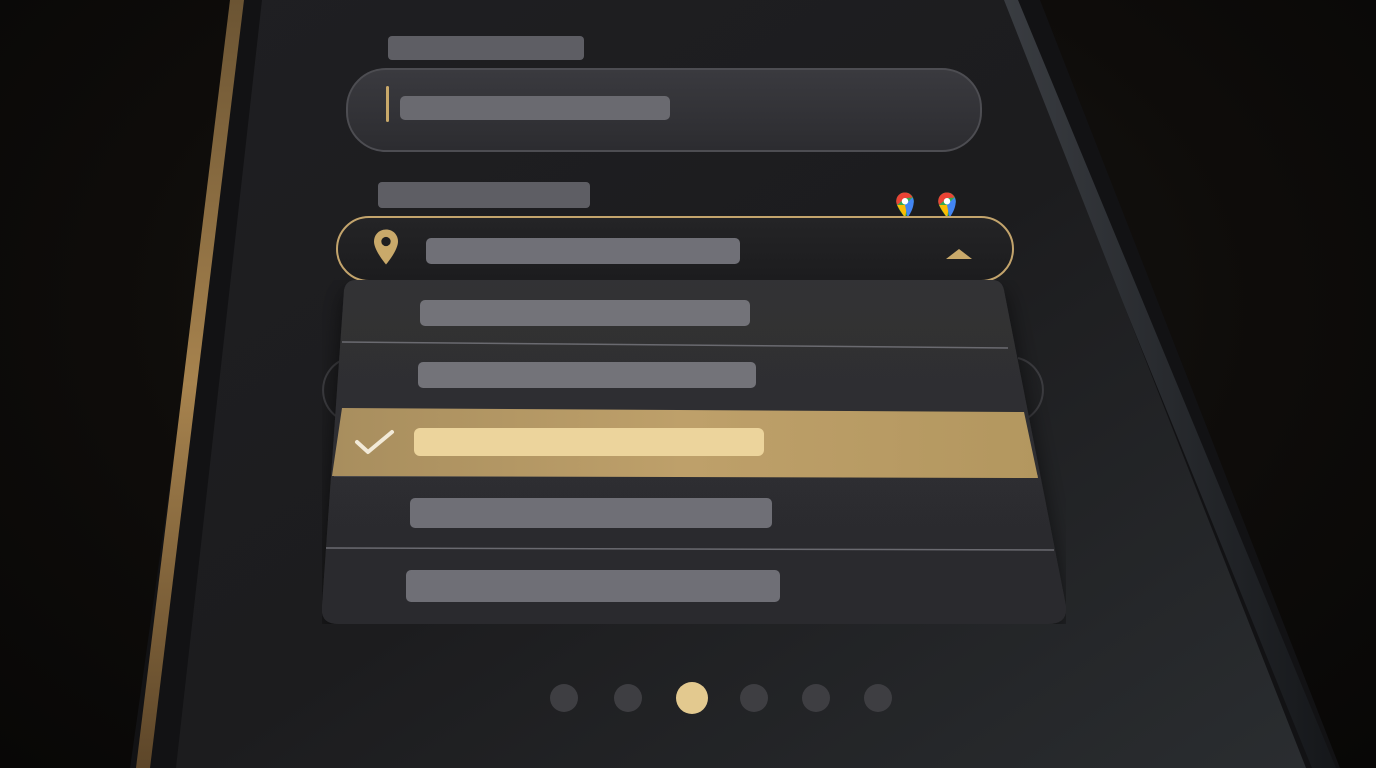  I want to click on location-select-value, so click(583, 251).